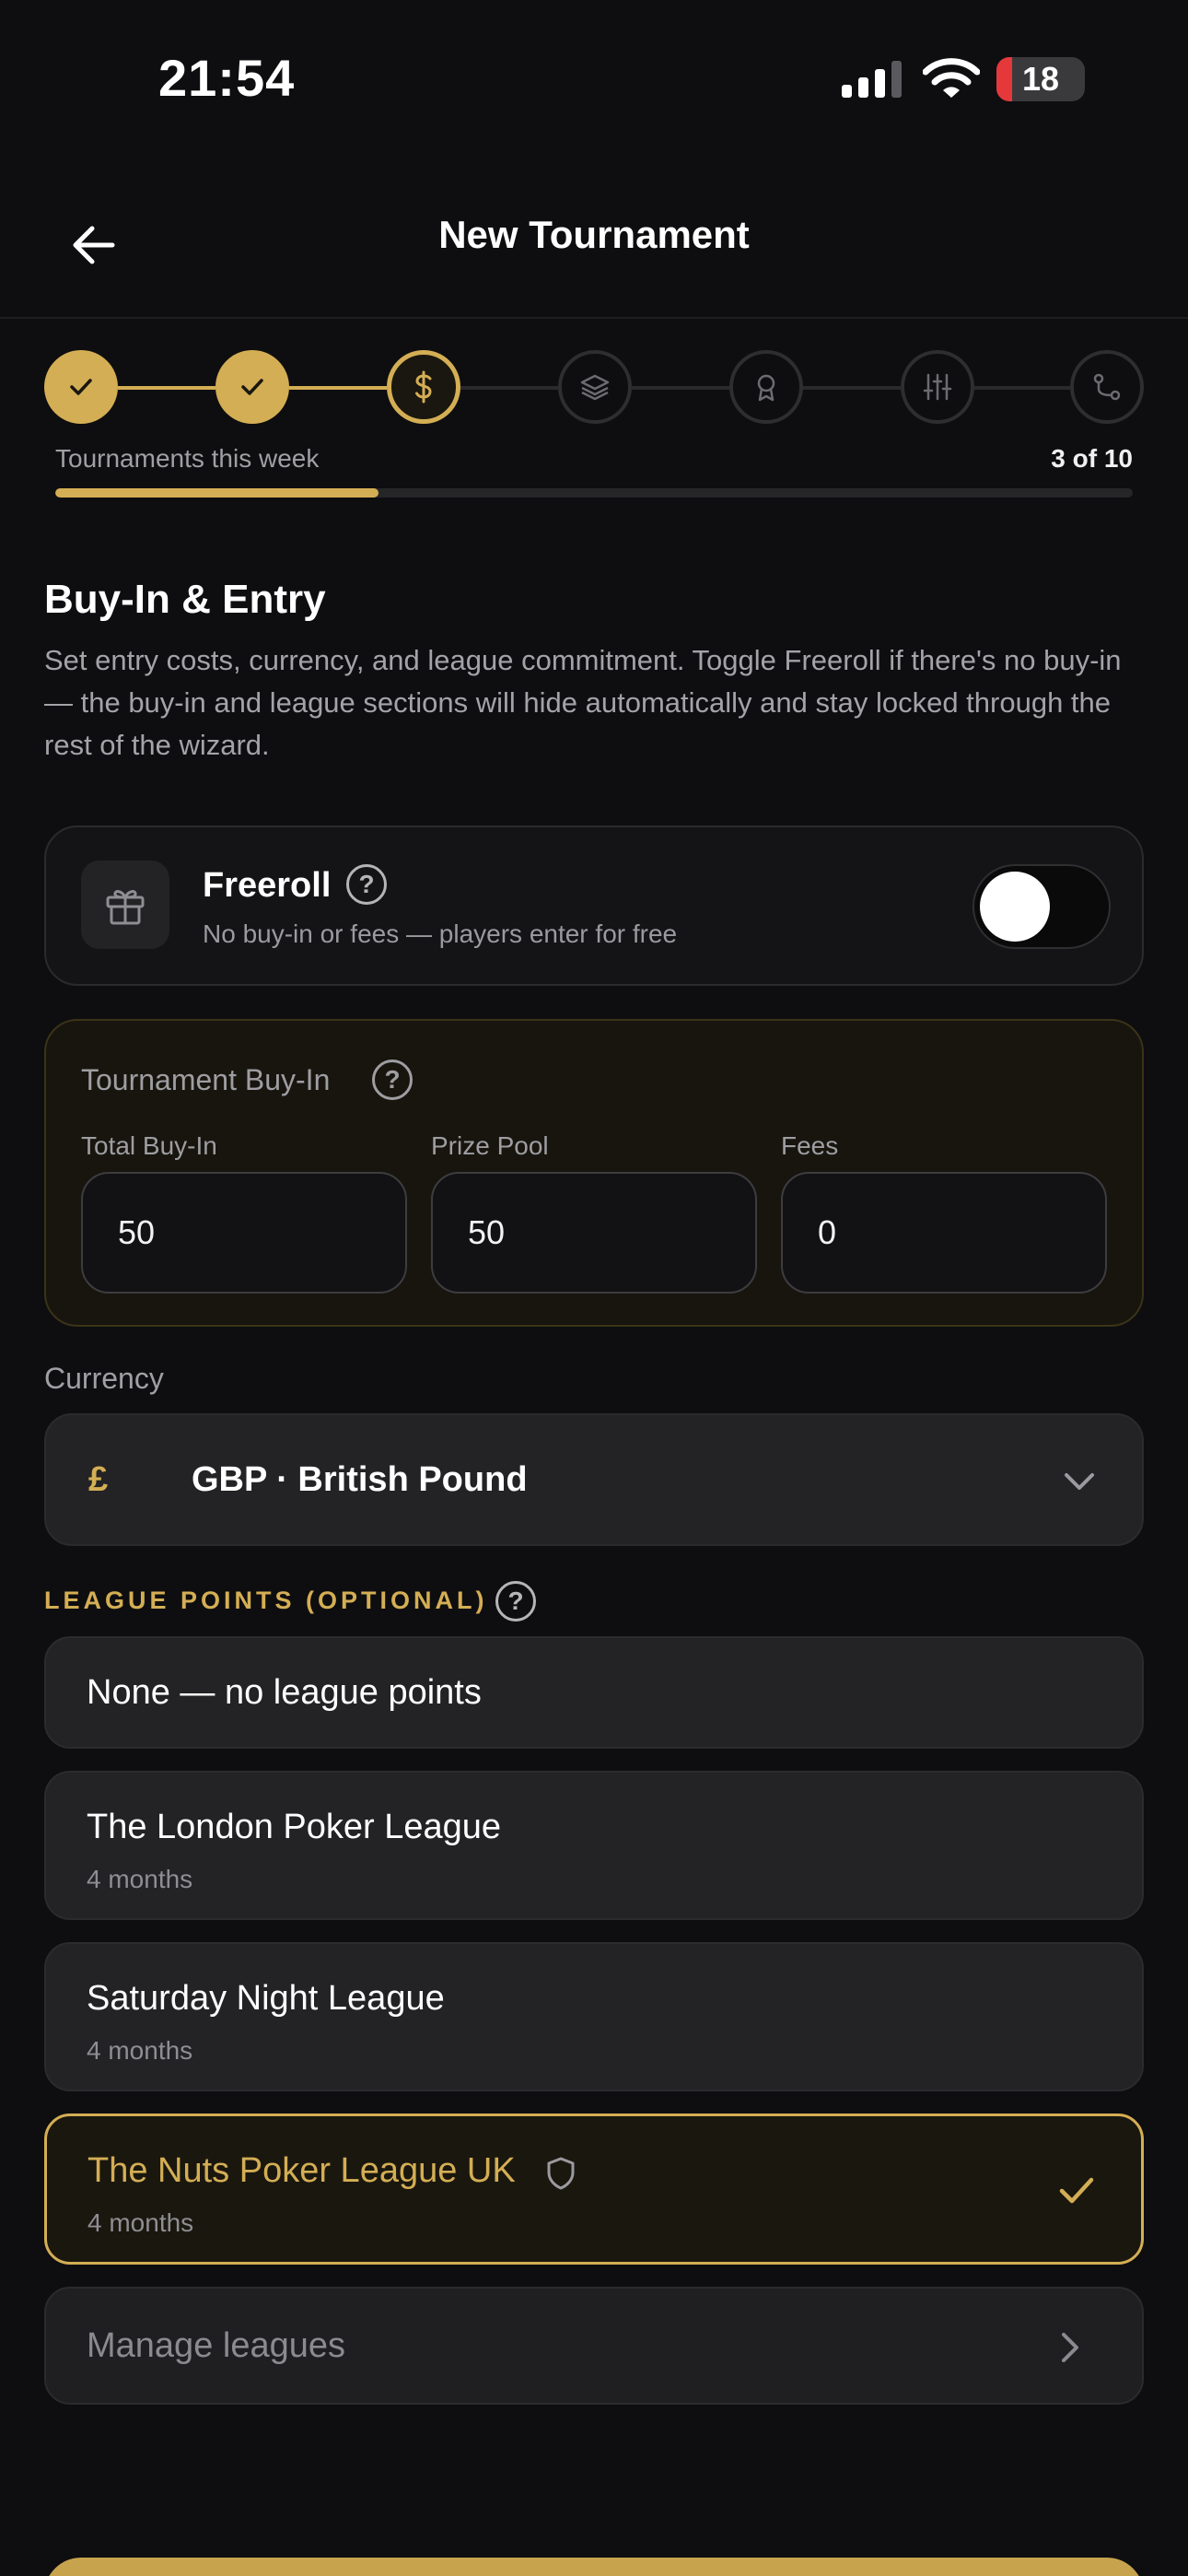 The image size is (1188, 2576). What do you see at coordinates (206, 1079) in the screenshot?
I see `buy-in-title: Tournament Buy-In` at bounding box center [206, 1079].